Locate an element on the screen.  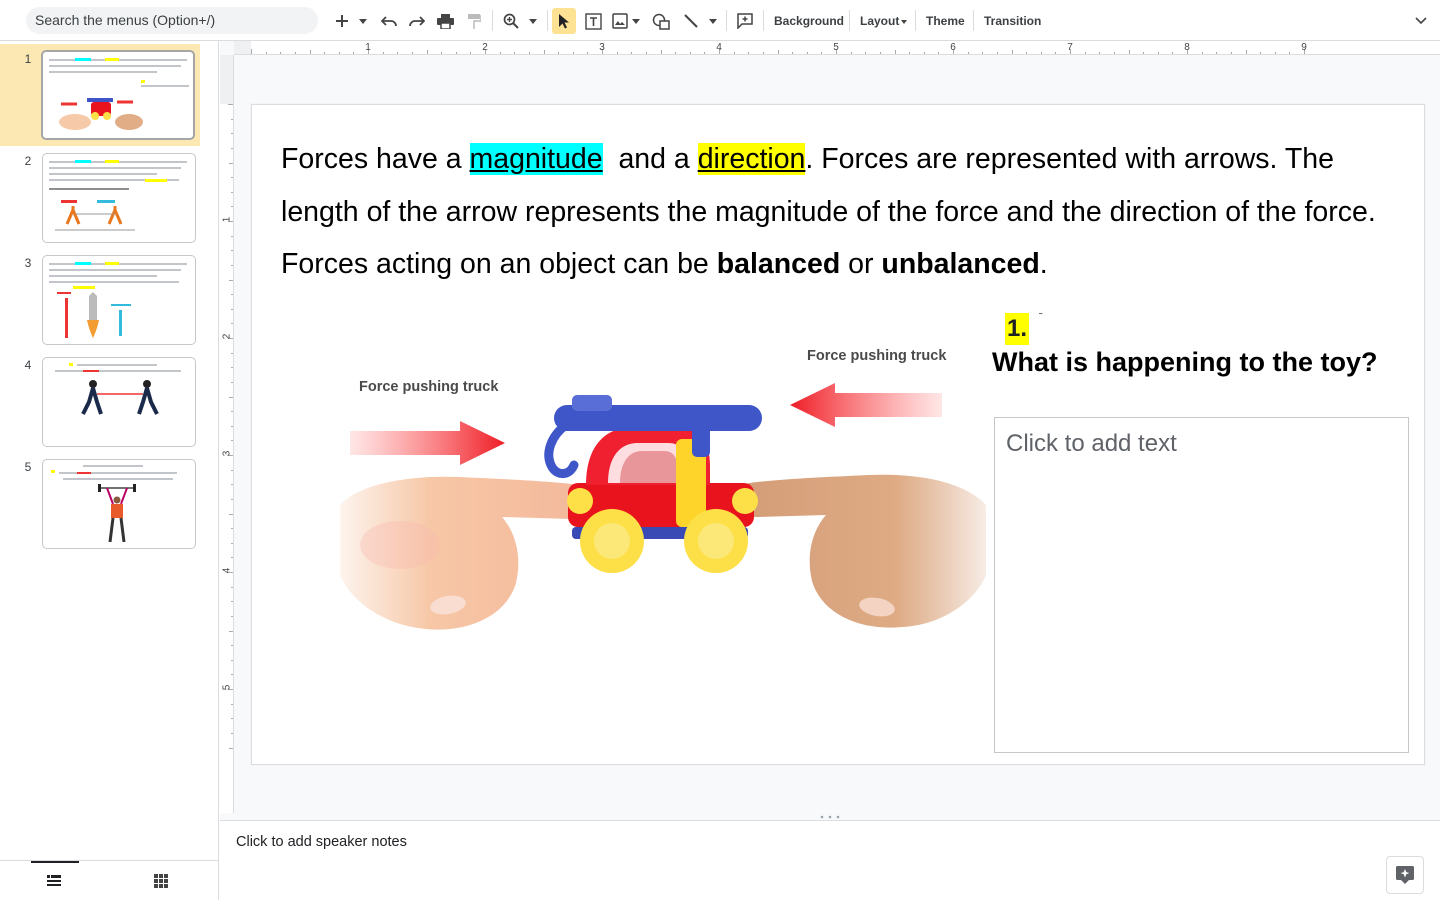
ruler-number: 2 is located at coordinates (227, 336).